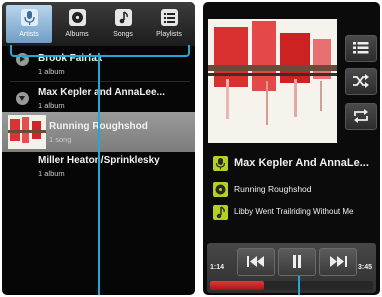 The height and width of the screenshot is (297, 382). I want to click on song-count: 1 song, so click(60, 139).